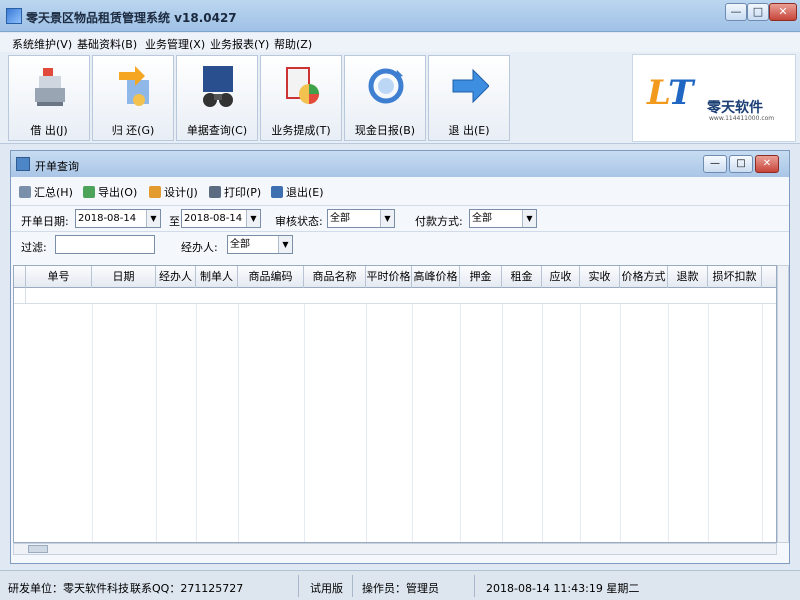 The image size is (800, 600). Describe the element at coordinates (239, 44) in the screenshot. I see `menu-reports: 业务报表(Y)` at that location.